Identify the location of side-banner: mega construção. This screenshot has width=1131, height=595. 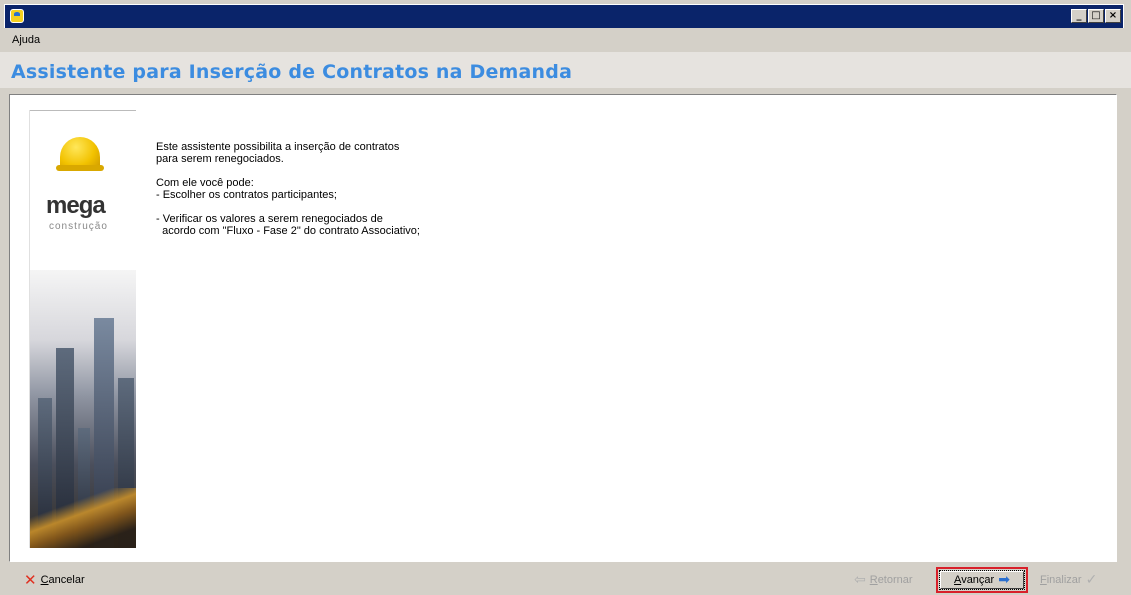
(82, 329).